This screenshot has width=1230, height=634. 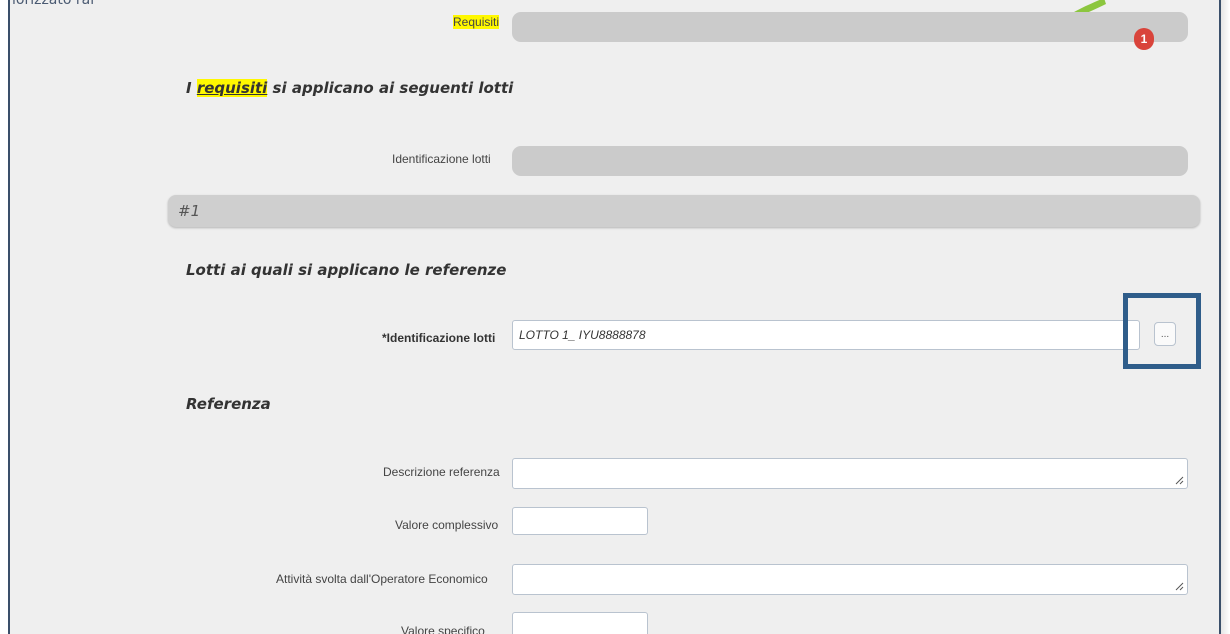 What do you see at coordinates (228, 404) in the screenshot?
I see `referenza-title: Referenza` at bounding box center [228, 404].